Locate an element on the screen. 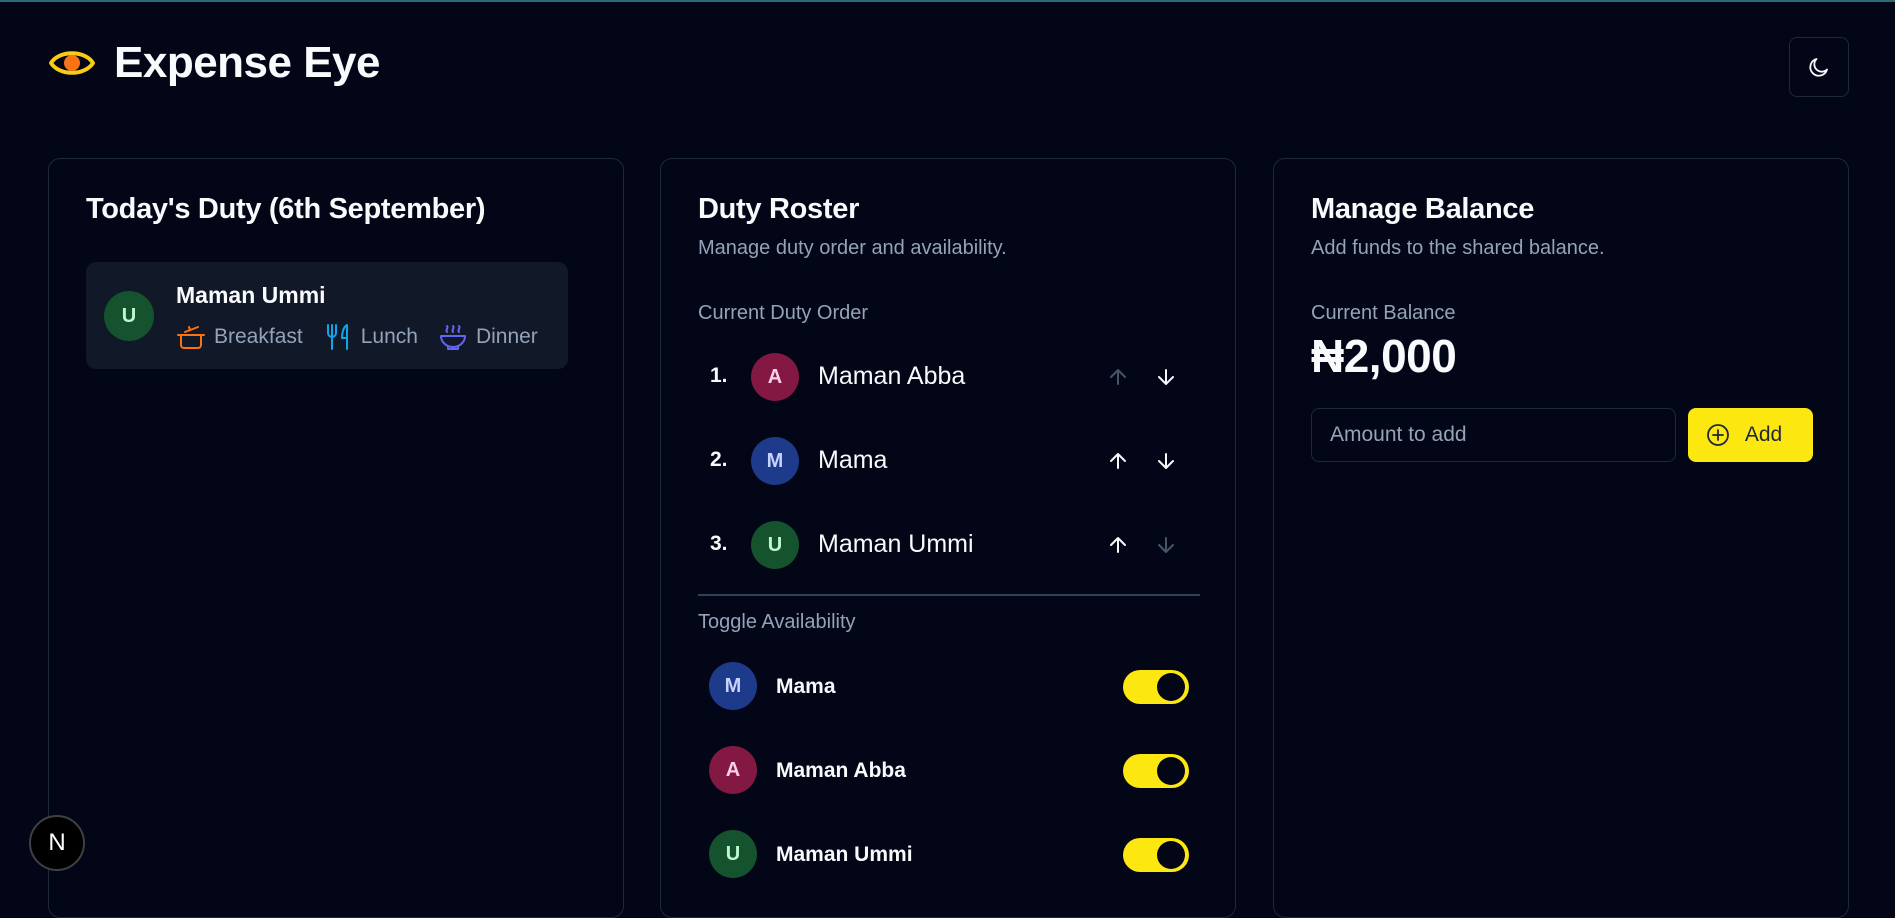  meal-list: Breakfast Lunch Dinner is located at coordinates (367, 337).